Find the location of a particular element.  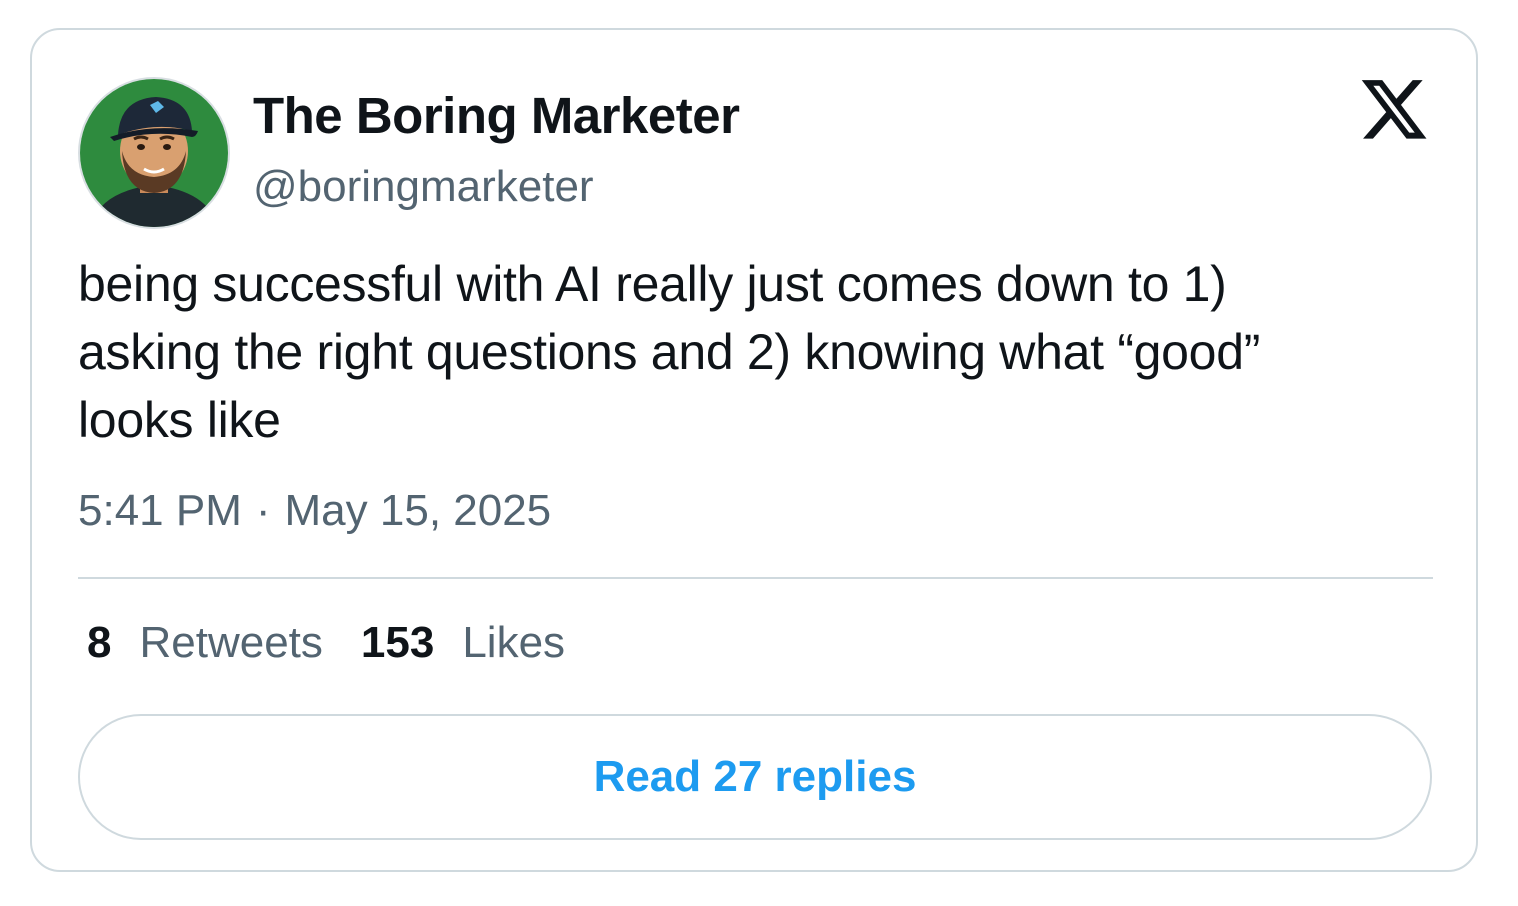

tweet-stats: 8 Retweets 153 Likes is located at coordinates (326, 643).